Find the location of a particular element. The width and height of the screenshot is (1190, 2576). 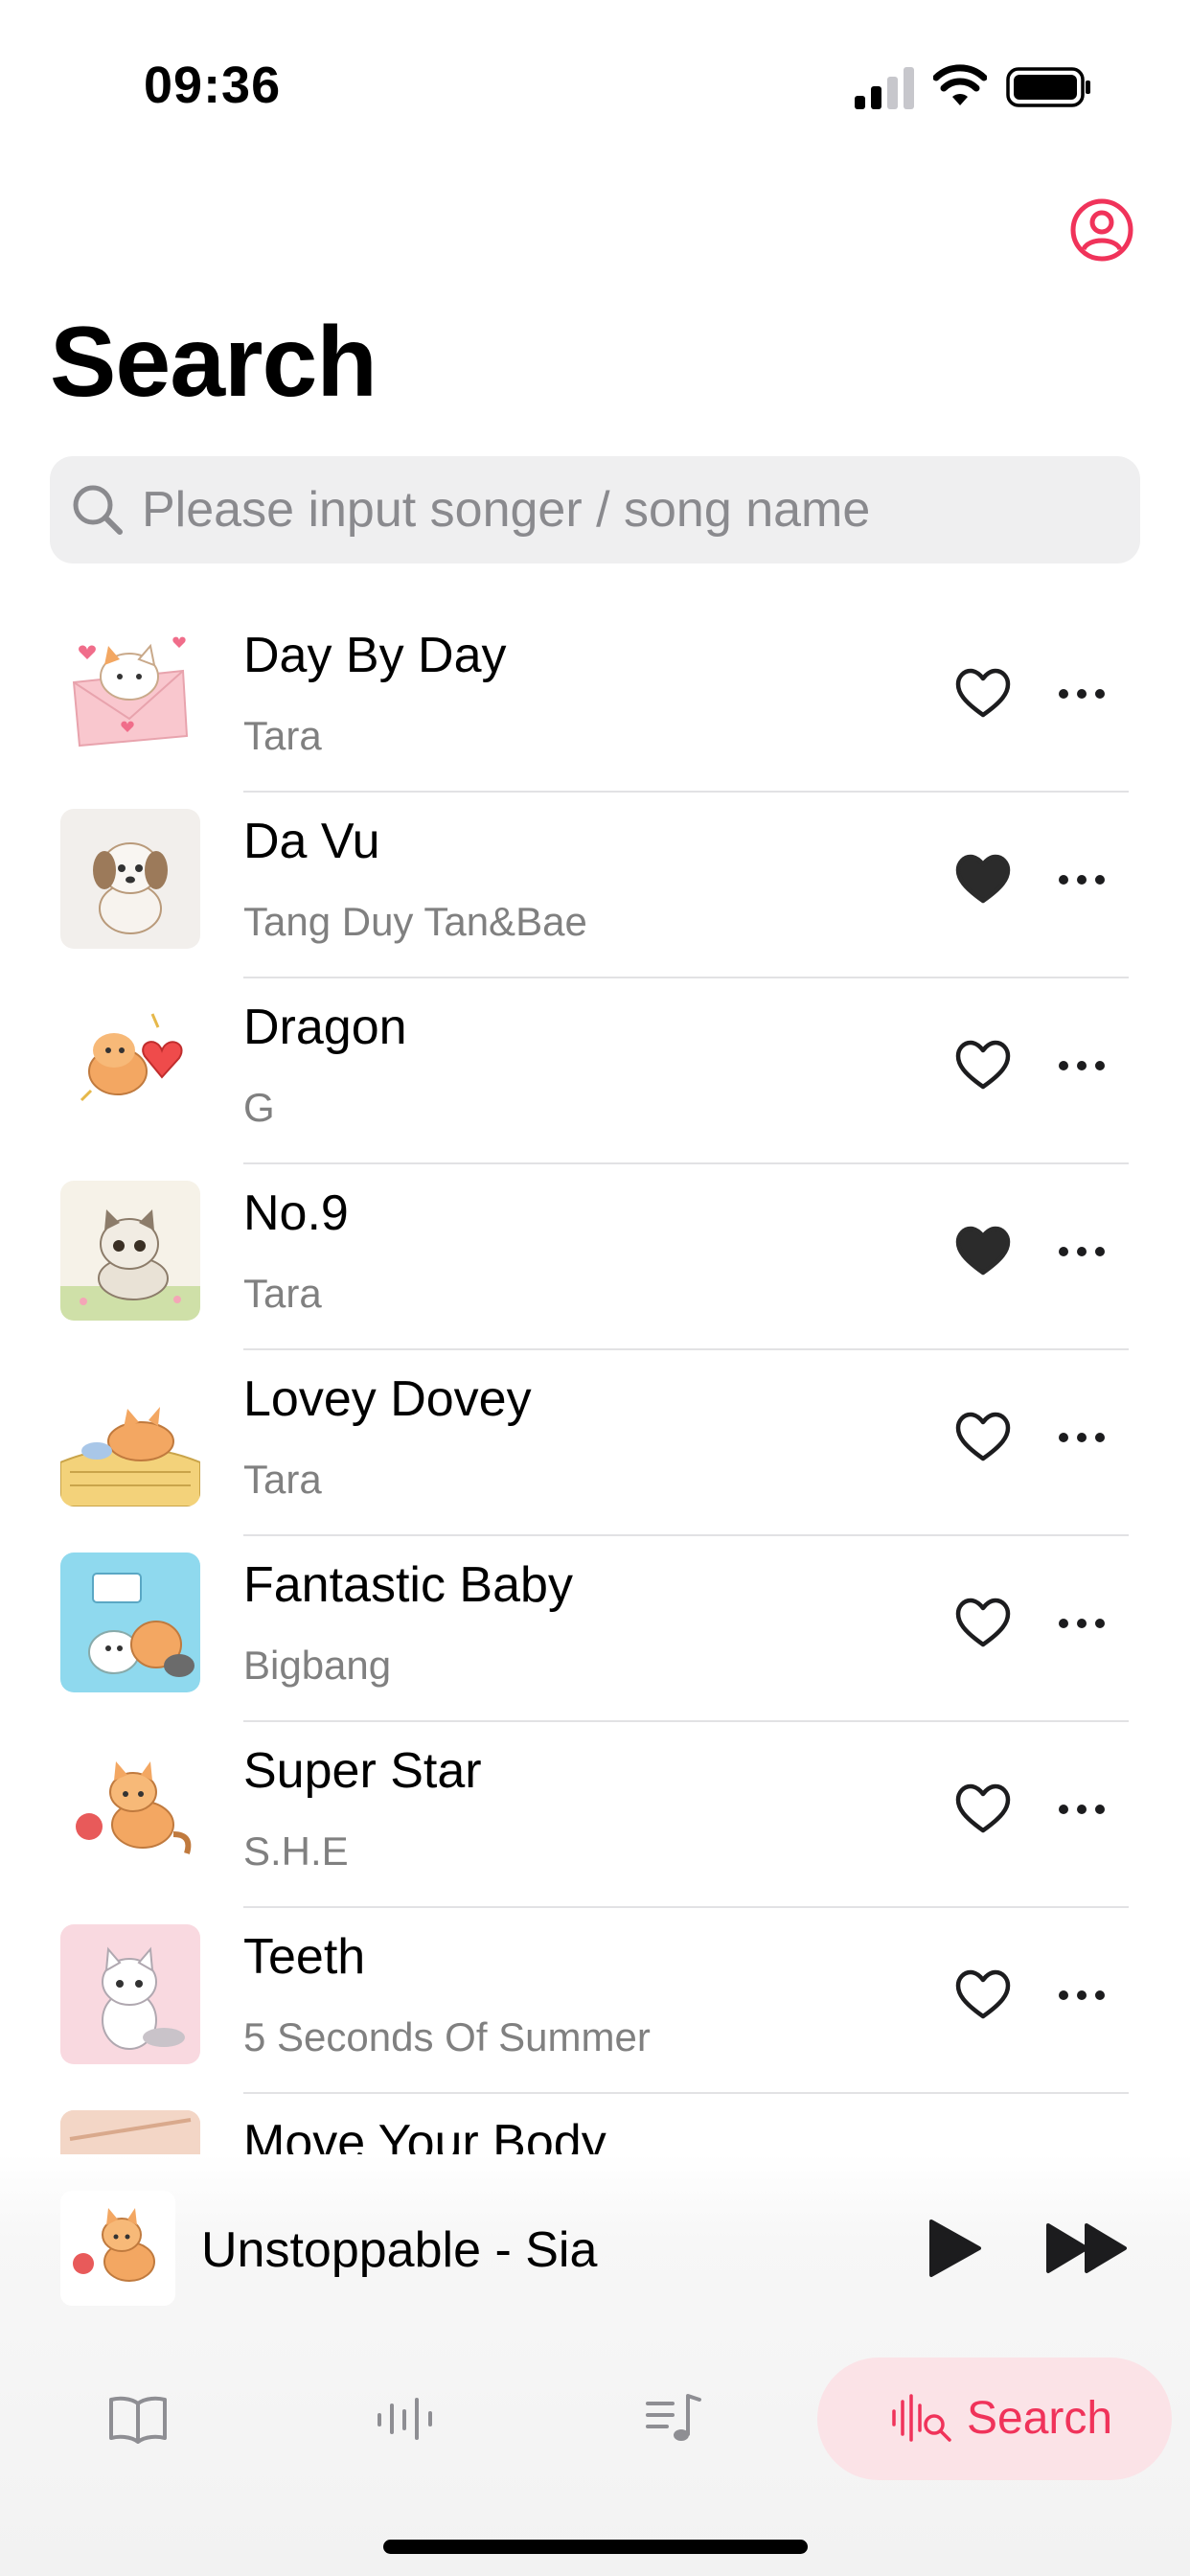

song-title: Dragon is located at coordinates (325, 1027).